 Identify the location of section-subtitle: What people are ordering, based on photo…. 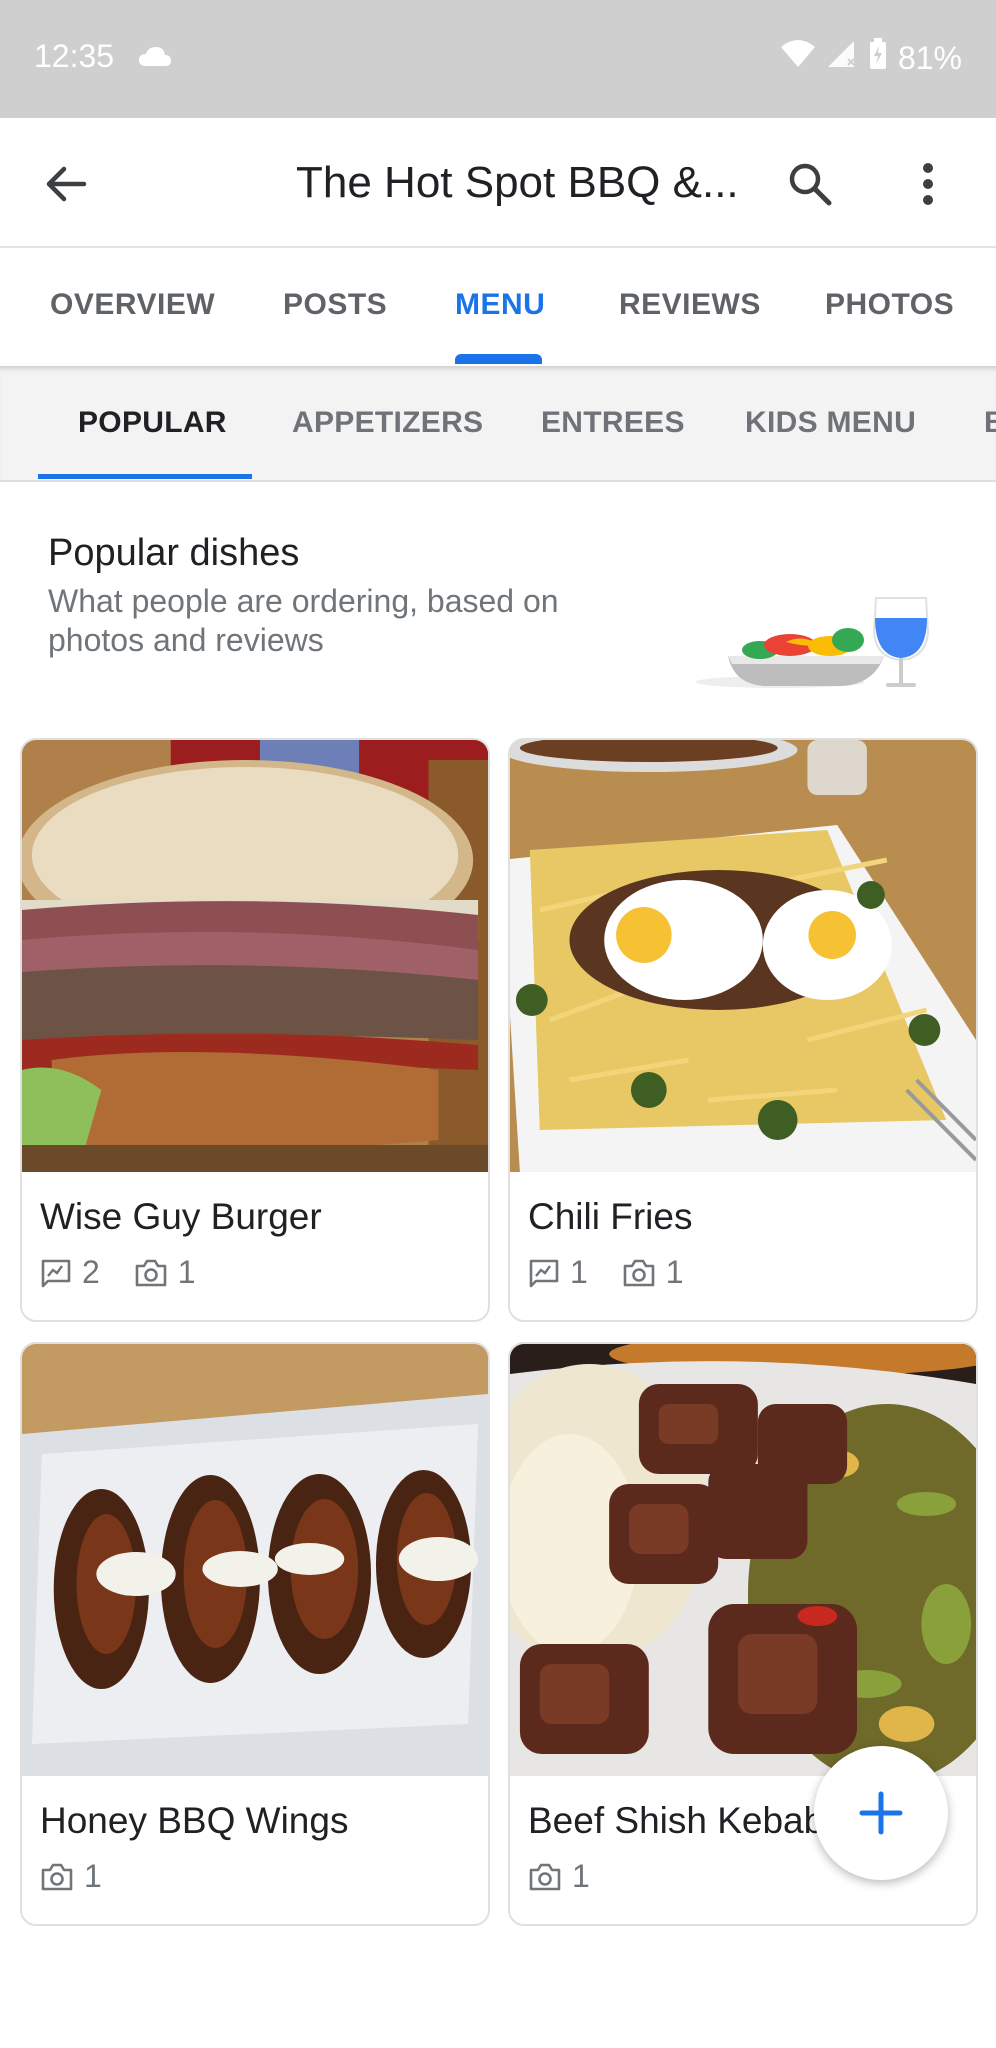
(303, 620).